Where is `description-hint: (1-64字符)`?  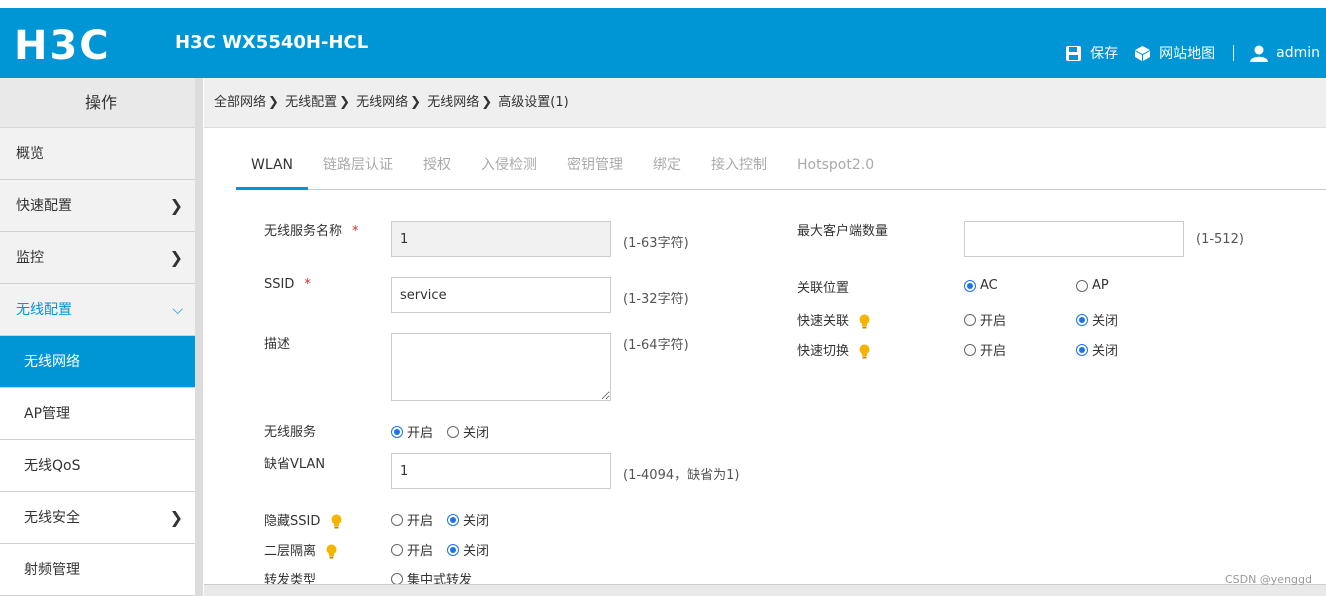 description-hint: (1-64字符) is located at coordinates (656, 345).